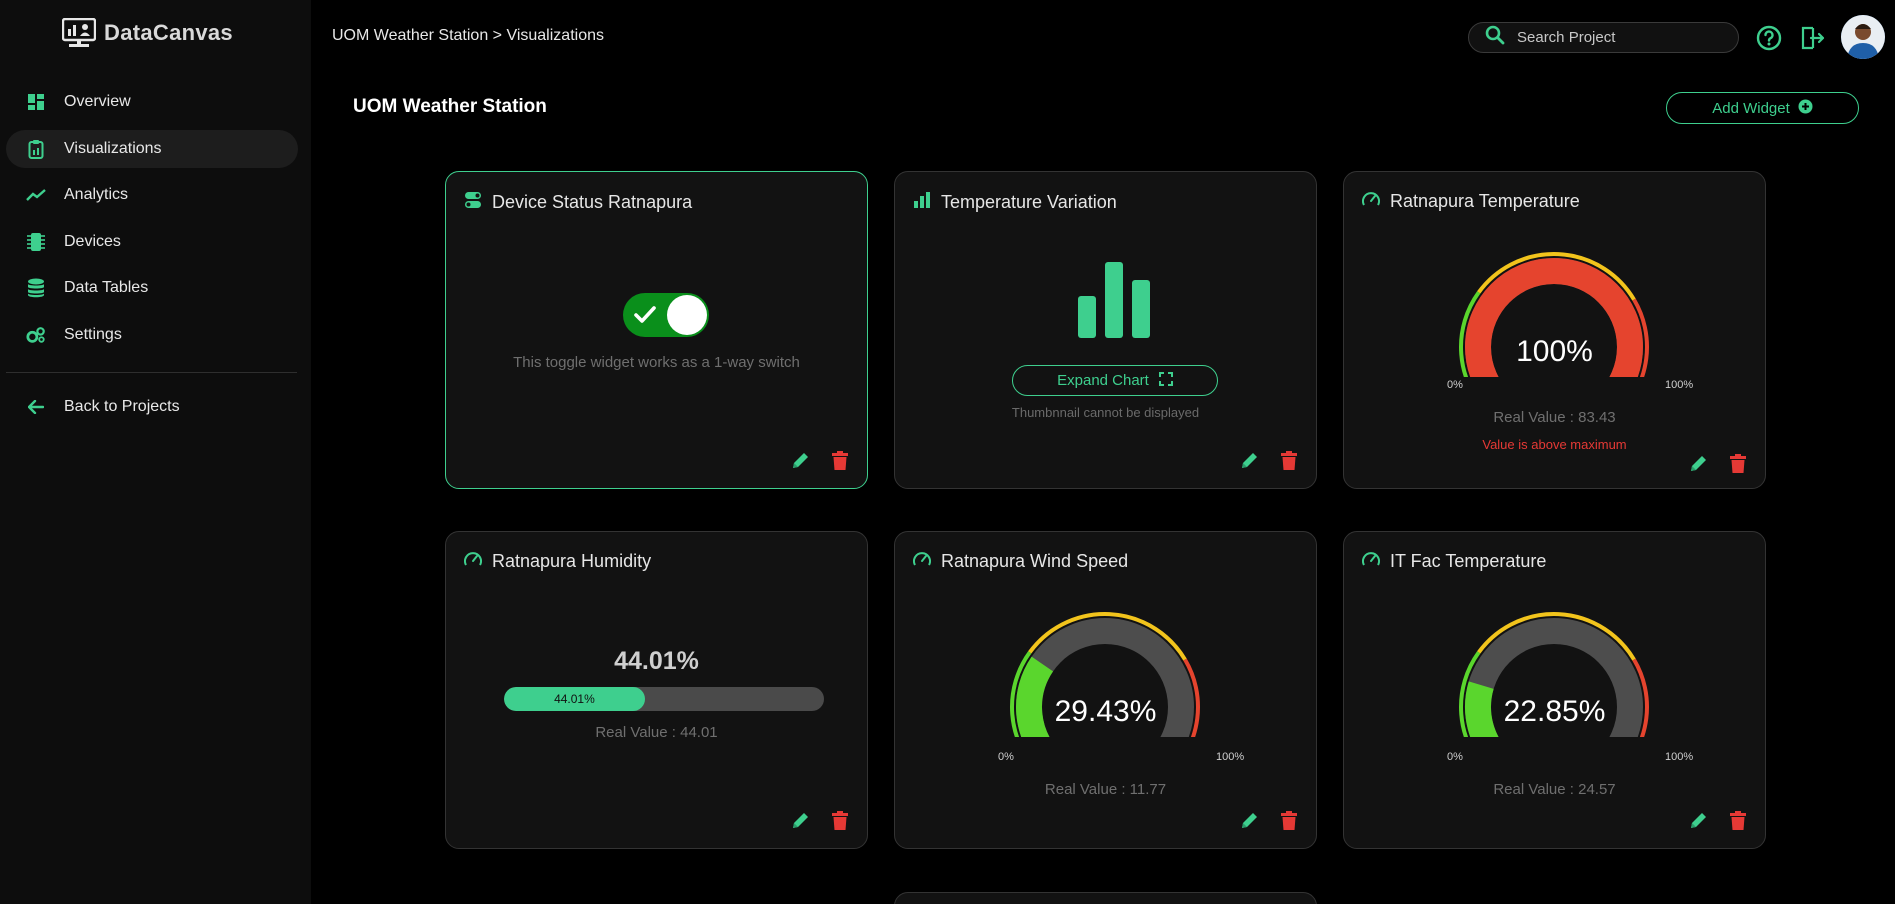 This screenshot has width=1895, height=904. What do you see at coordinates (1812, 38) in the screenshot?
I see `logout-icon` at bounding box center [1812, 38].